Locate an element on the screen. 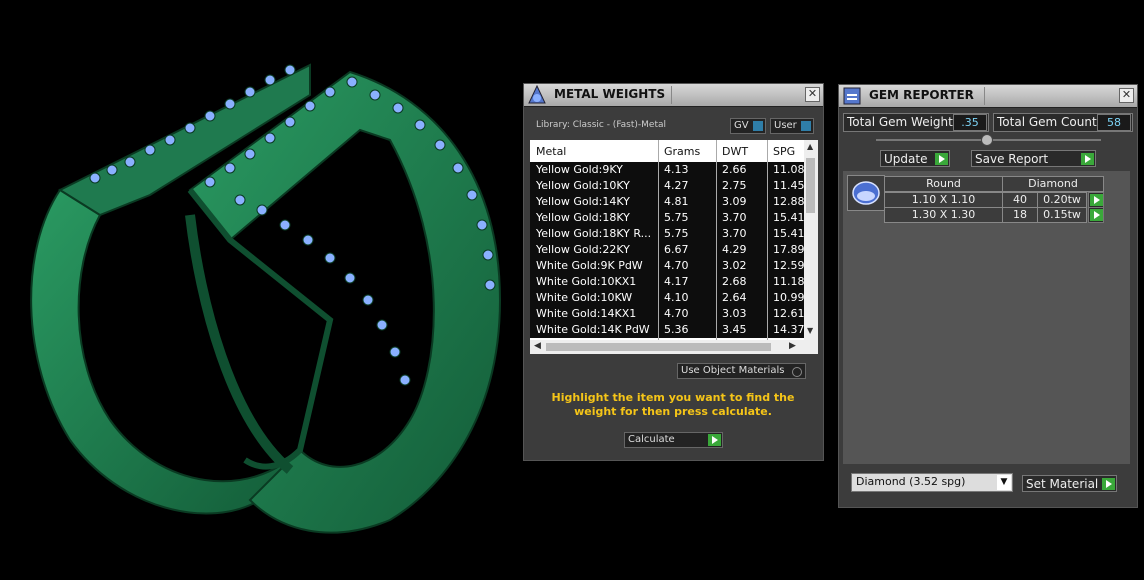  metal-weights-titlebar: METAL WEIGHTS ✕ is located at coordinates (673, 95).